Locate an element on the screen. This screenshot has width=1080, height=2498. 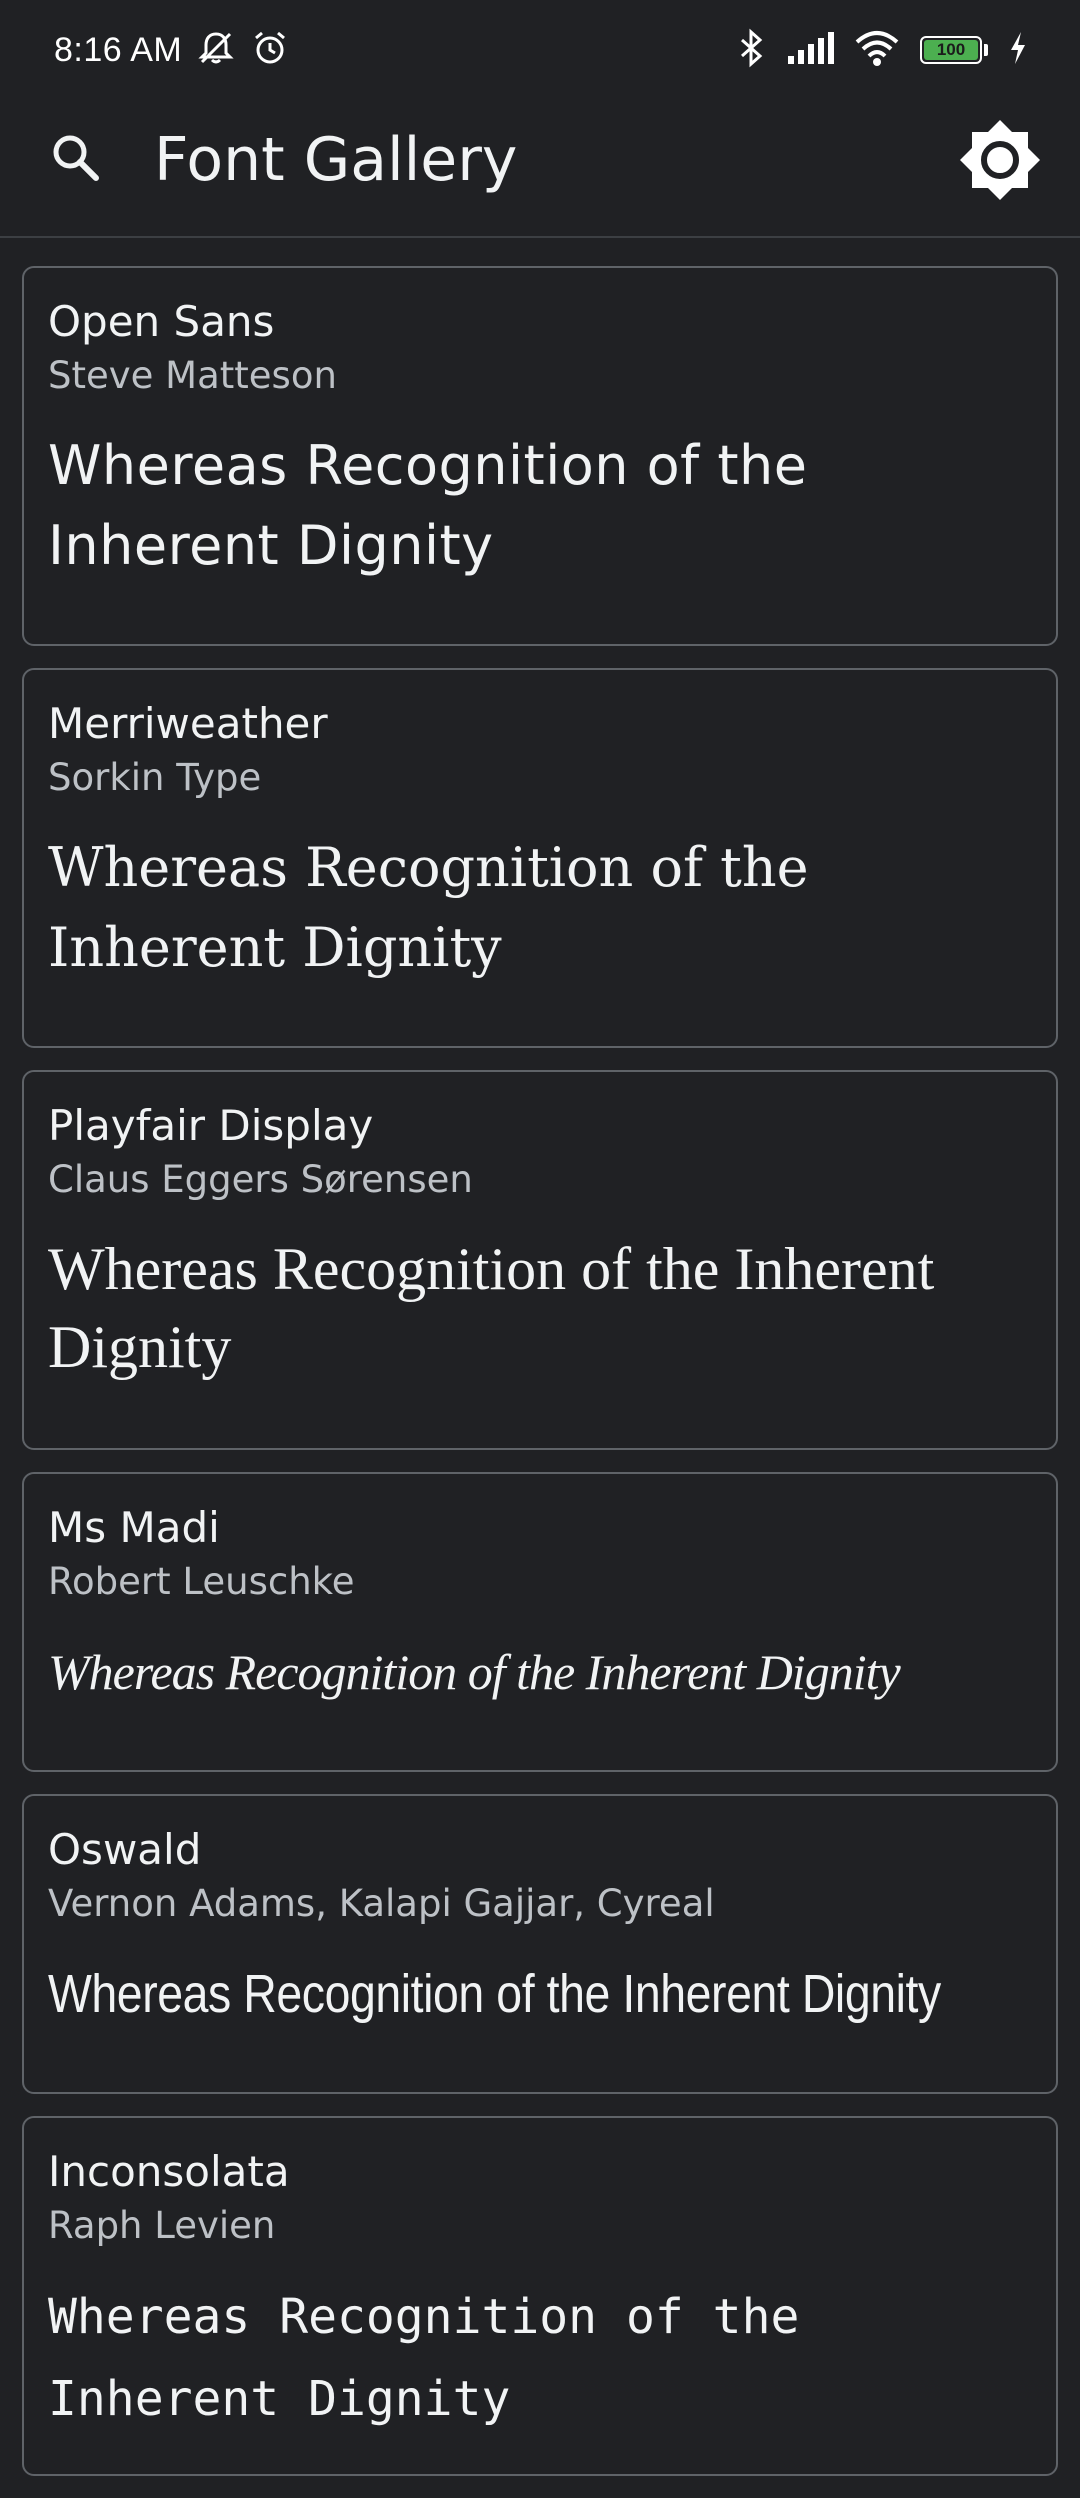
status-bar: 8:16 AM 100 is located at coordinates (540, 50).